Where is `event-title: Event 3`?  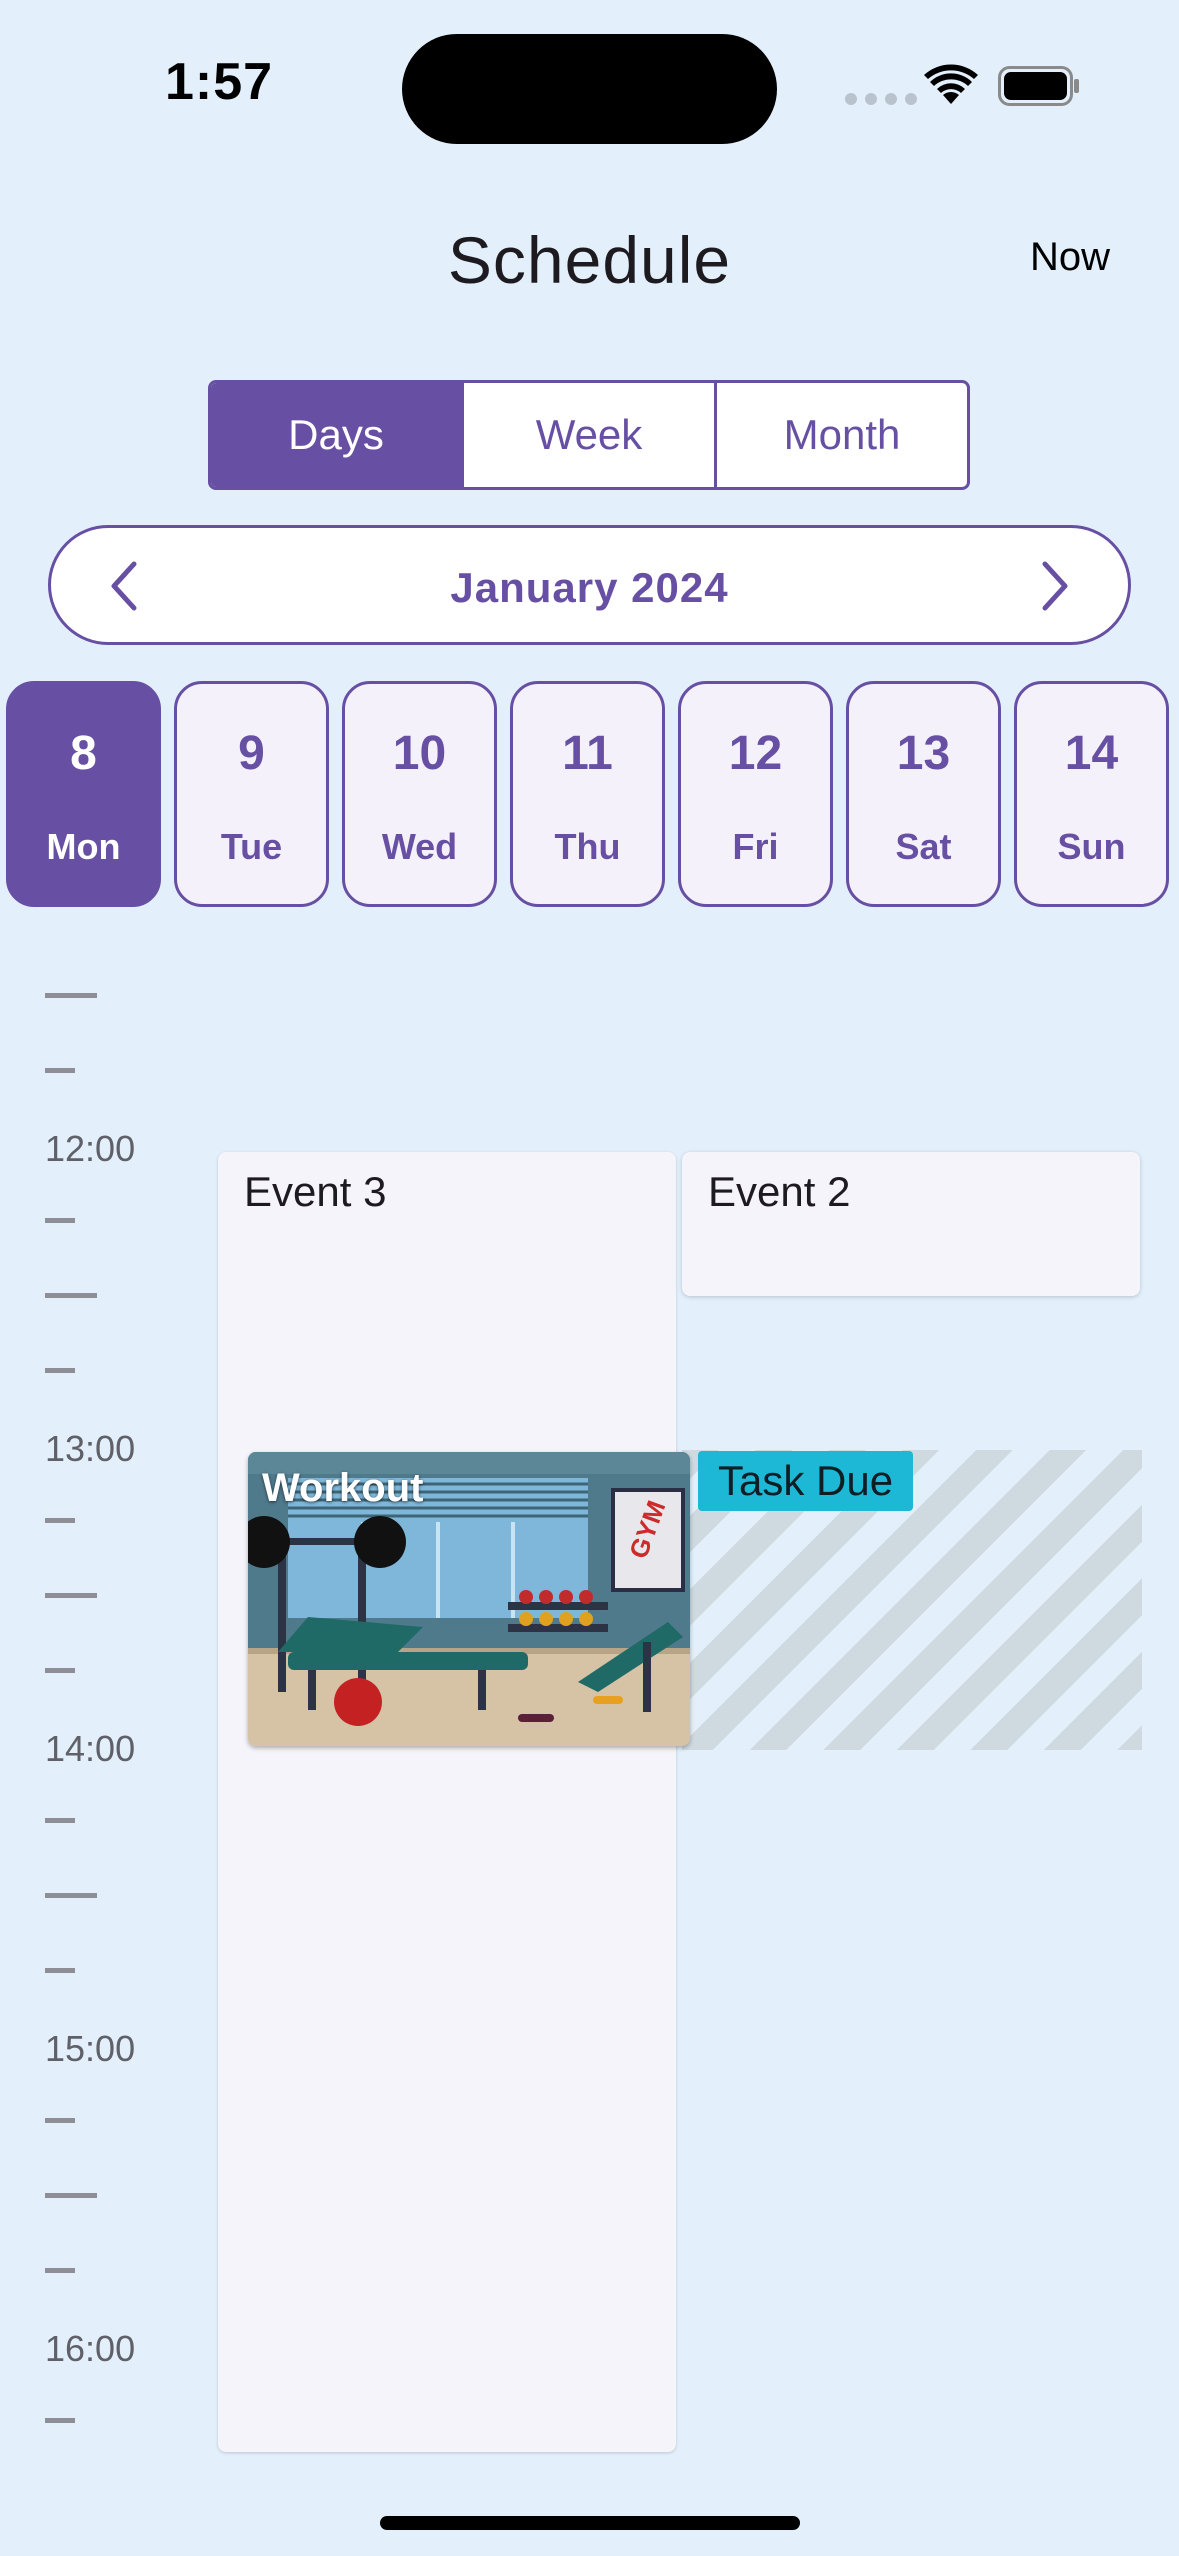
event-title: Event 3 is located at coordinates (315, 1191).